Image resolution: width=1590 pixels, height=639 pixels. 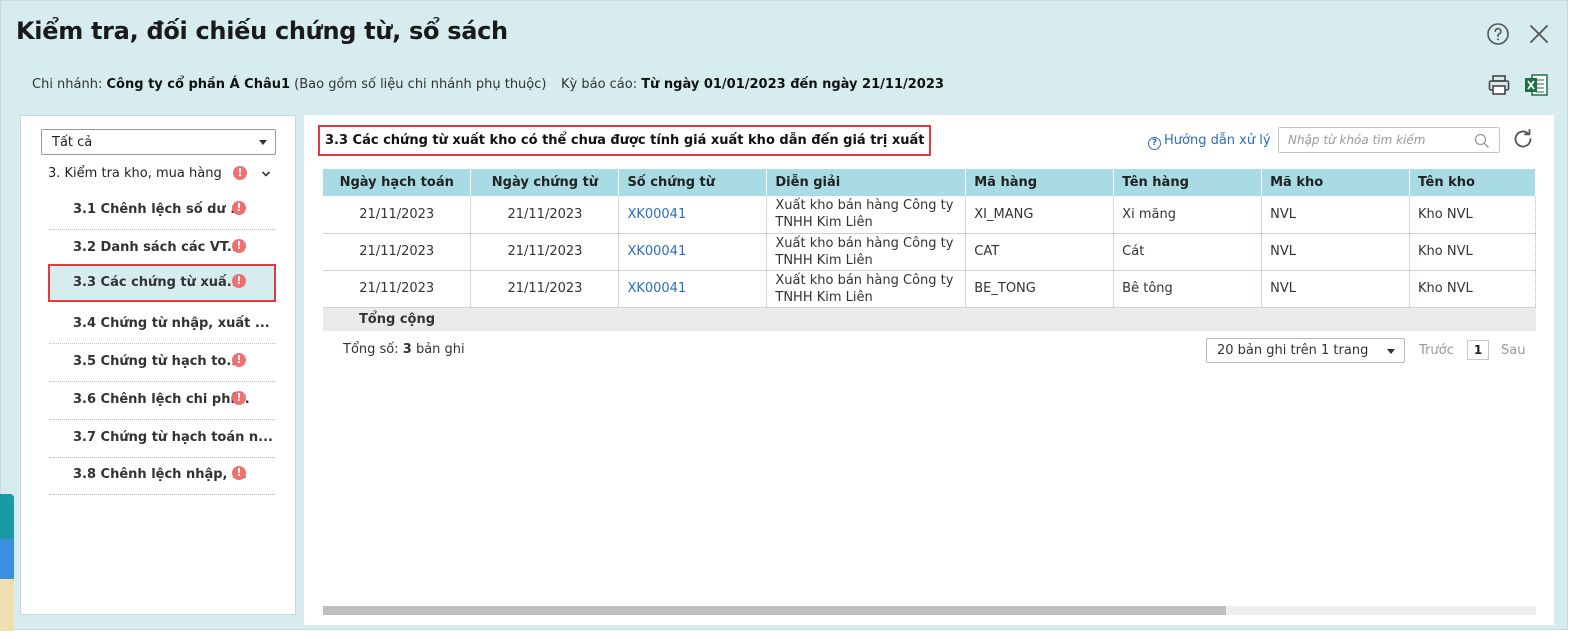 I want to click on guide-link-label: Hướng dẫn xử lý, so click(x=1217, y=140).